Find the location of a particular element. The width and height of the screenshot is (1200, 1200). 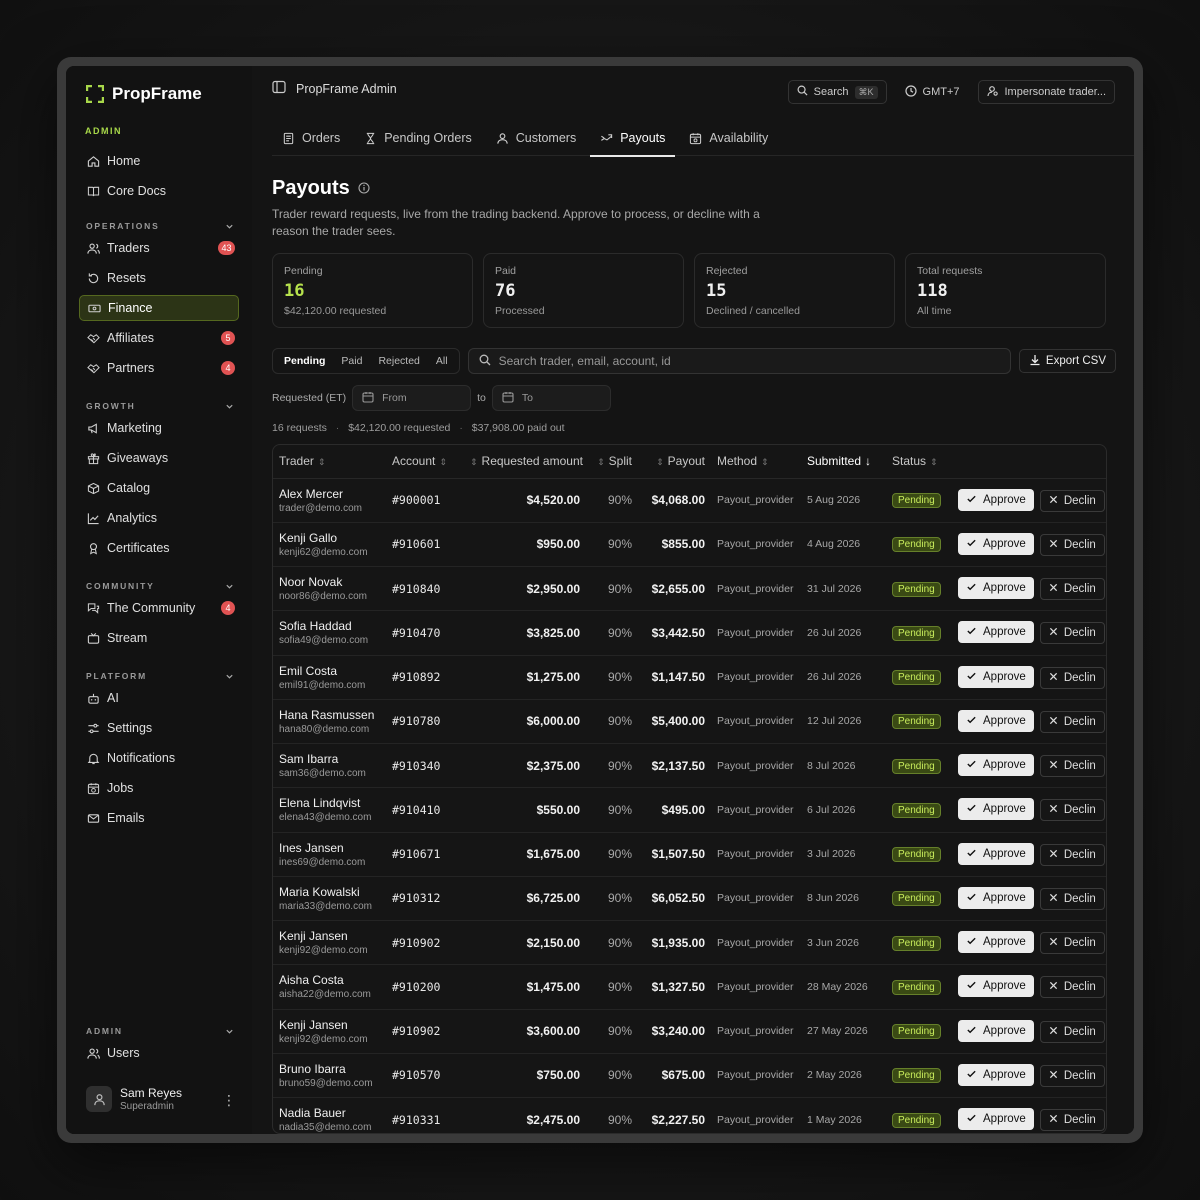

sidebar-item-traders: Traders 43 is located at coordinates (159, 248).